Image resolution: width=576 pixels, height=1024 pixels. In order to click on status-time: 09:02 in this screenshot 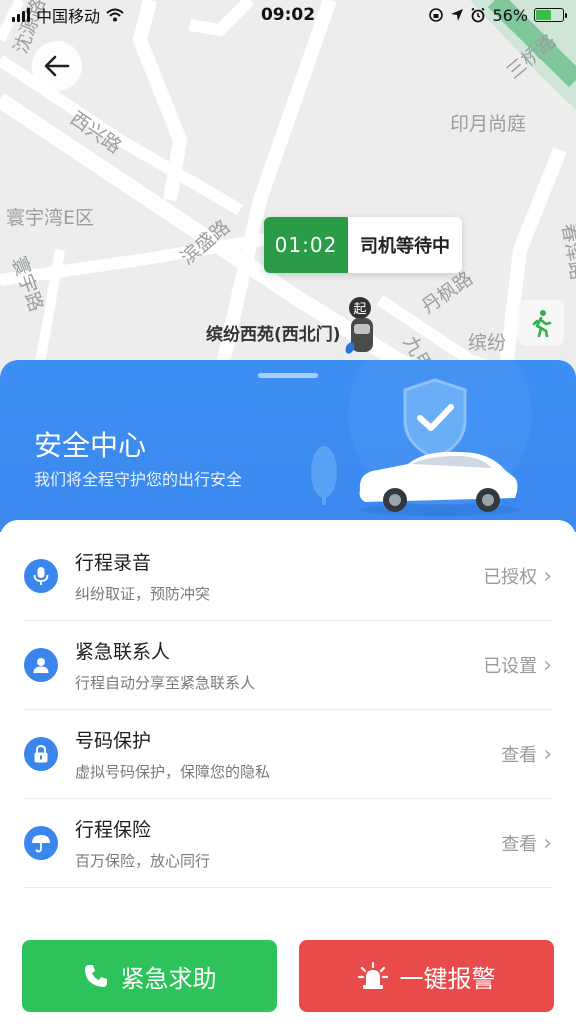, I will do `click(288, 15)`.